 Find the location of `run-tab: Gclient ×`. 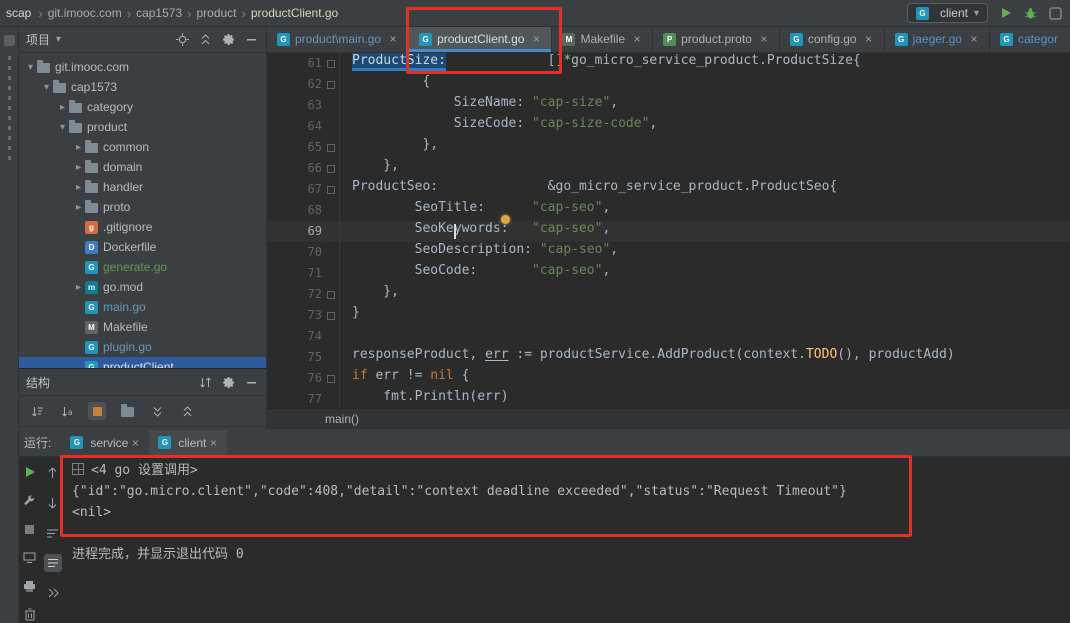

run-tab: Gclient × is located at coordinates (188, 442).